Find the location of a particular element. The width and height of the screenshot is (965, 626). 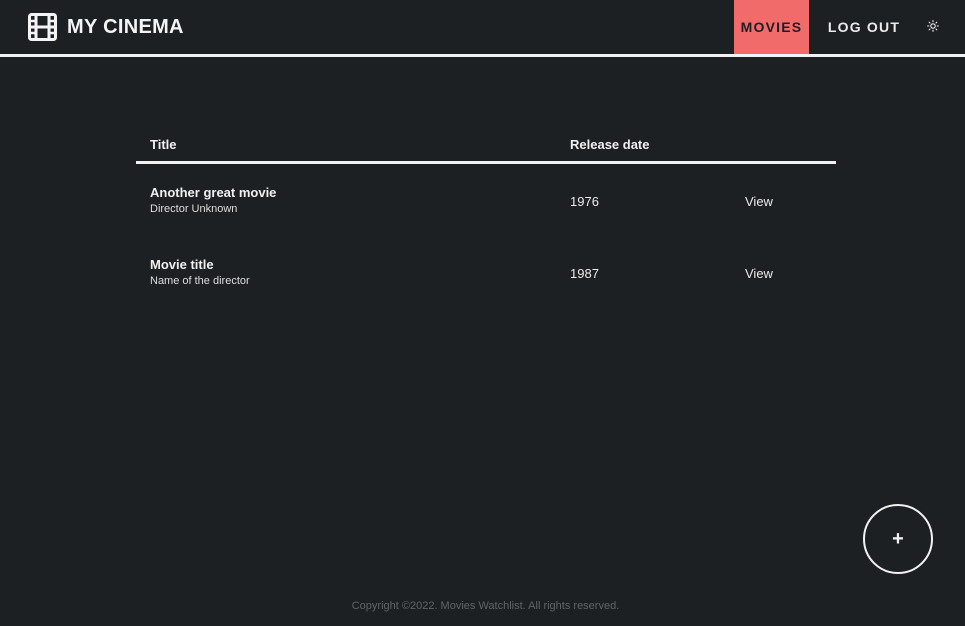

add-movie-button: + is located at coordinates (898, 539).